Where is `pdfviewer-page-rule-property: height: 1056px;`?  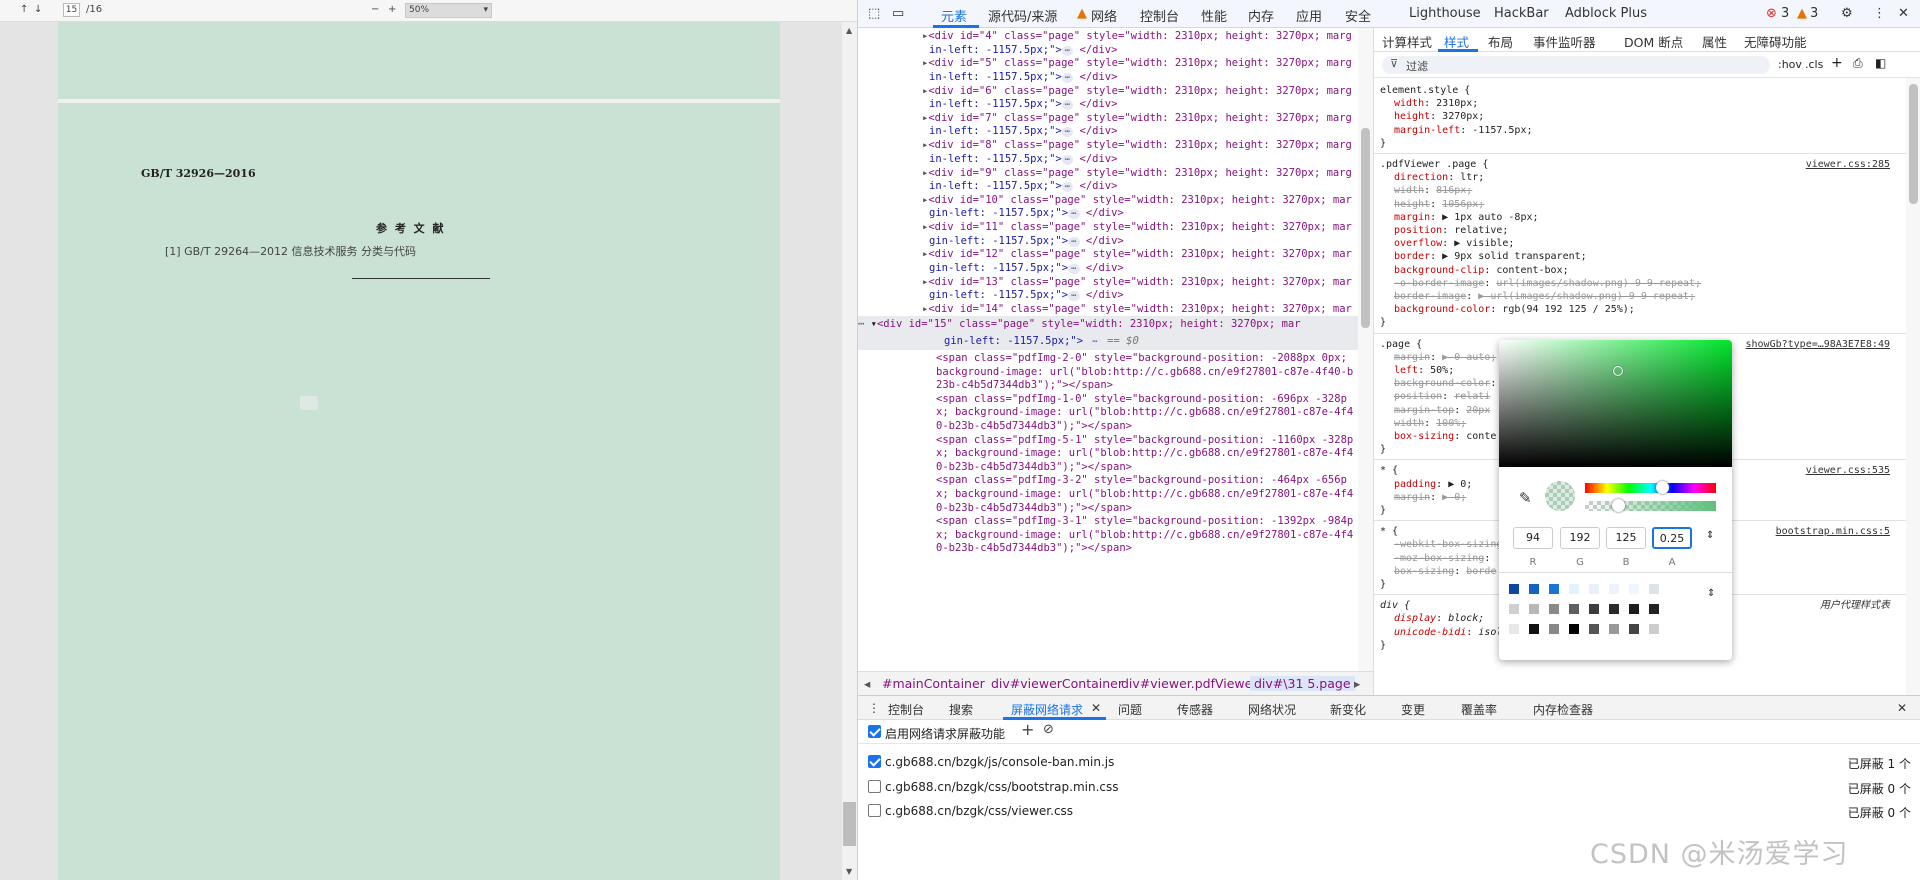 pdfviewer-page-rule-property: height: 1056px; is located at coordinates (1640, 204).